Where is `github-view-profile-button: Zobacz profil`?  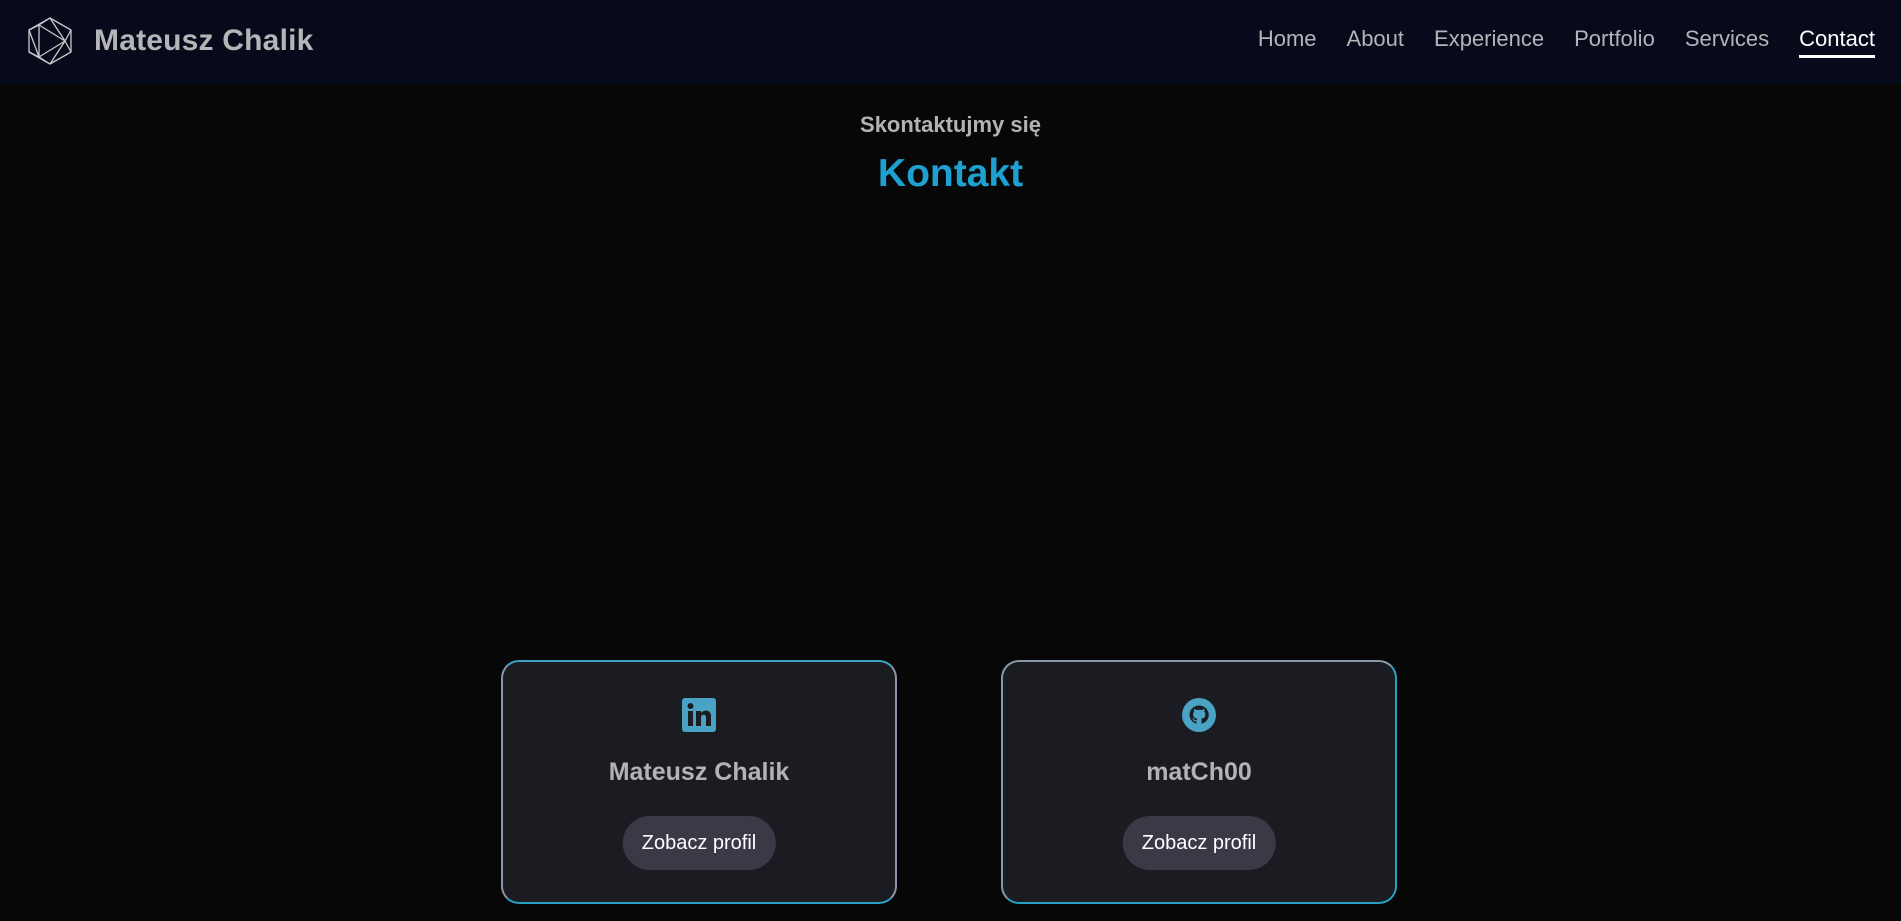 github-view-profile-button: Zobacz profil is located at coordinates (1199, 843).